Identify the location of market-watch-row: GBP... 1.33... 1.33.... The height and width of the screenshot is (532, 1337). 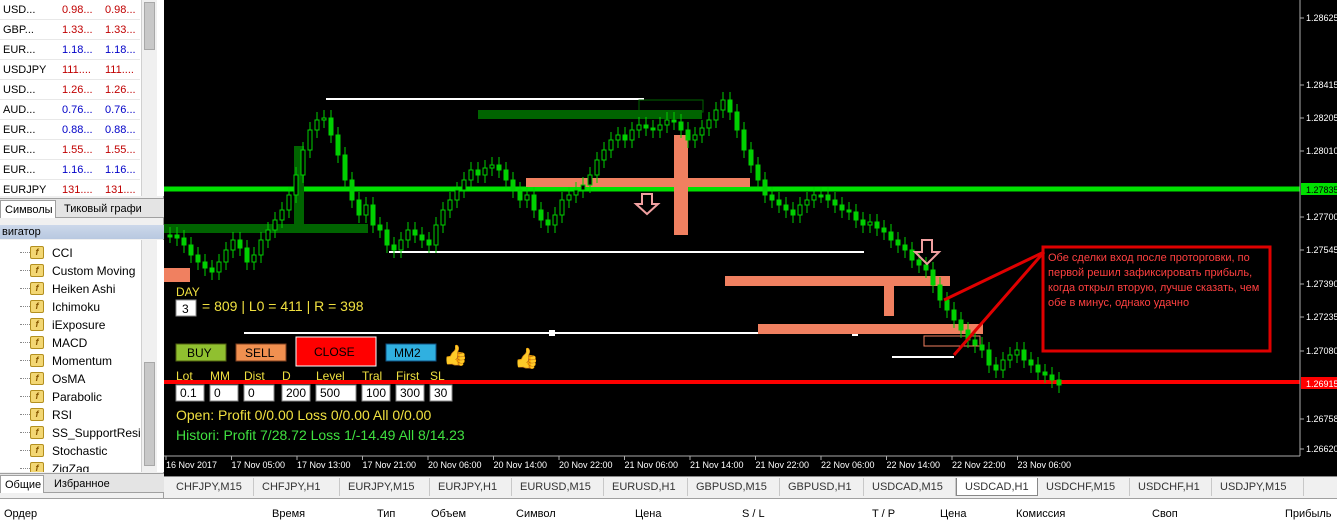
(70, 30).